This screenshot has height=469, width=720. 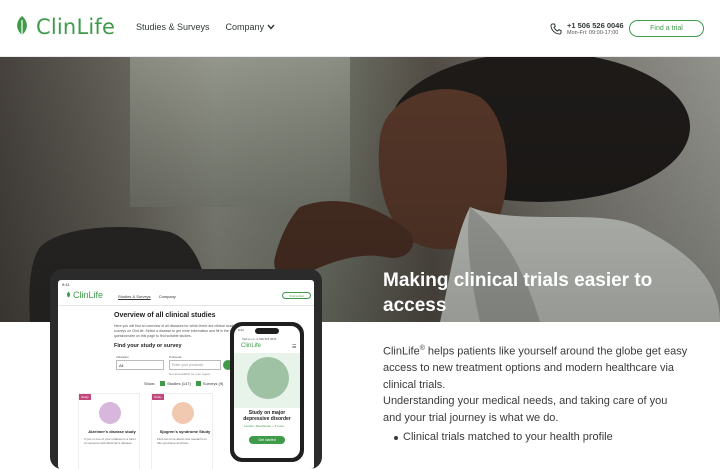 What do you see at coordinates (148, 346) in the screenshot?
I see `tablet-find-heading: Find your study or survey` at bounding box center [148, 346].